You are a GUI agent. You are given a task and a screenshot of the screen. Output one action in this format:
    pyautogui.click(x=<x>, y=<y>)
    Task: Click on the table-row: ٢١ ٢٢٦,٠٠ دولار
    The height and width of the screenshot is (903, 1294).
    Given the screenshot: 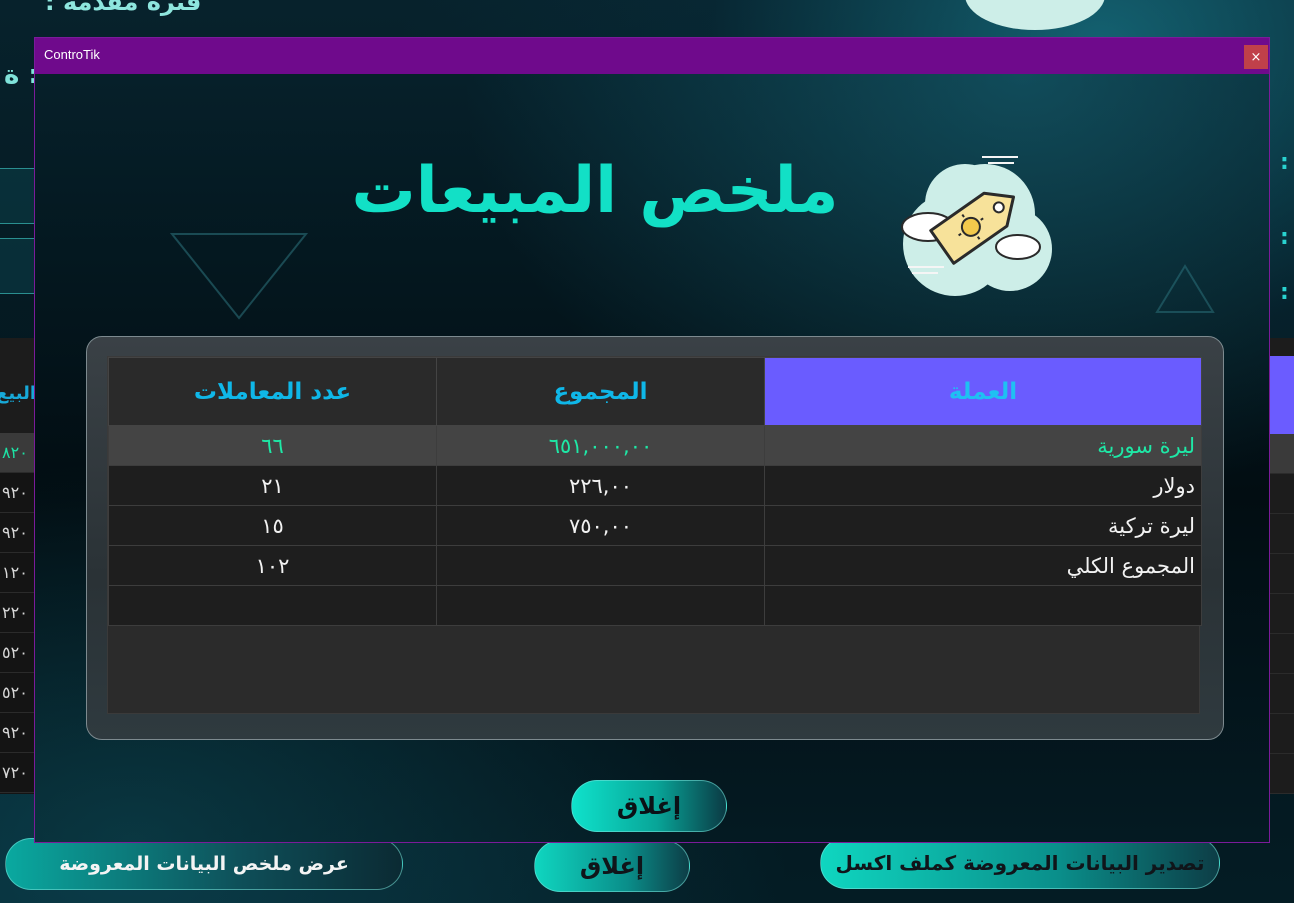 What is the action you would take?
    pyautogui.click(x=655, y=485)
    